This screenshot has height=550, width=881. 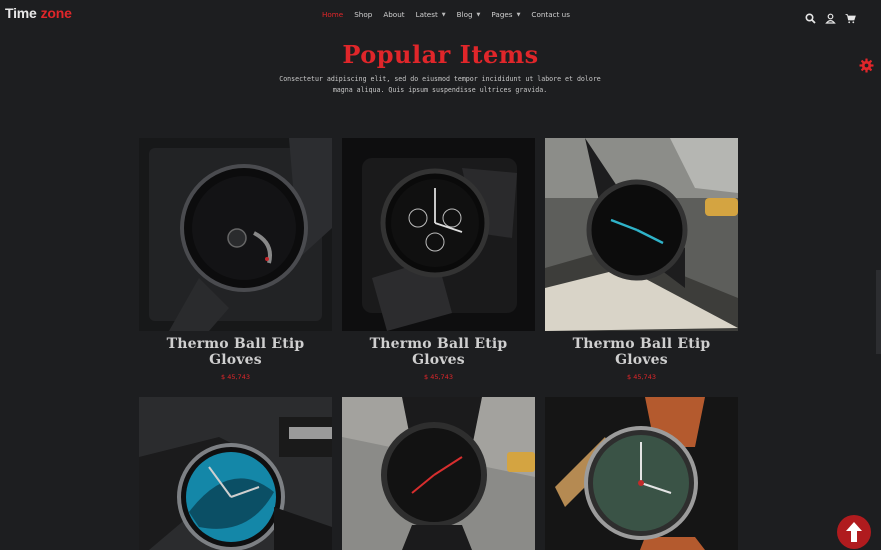 What do you see at coordinates (464, 14) in the screenshot?
I see `nav-label: Blog` at bounding box center [464, 14].